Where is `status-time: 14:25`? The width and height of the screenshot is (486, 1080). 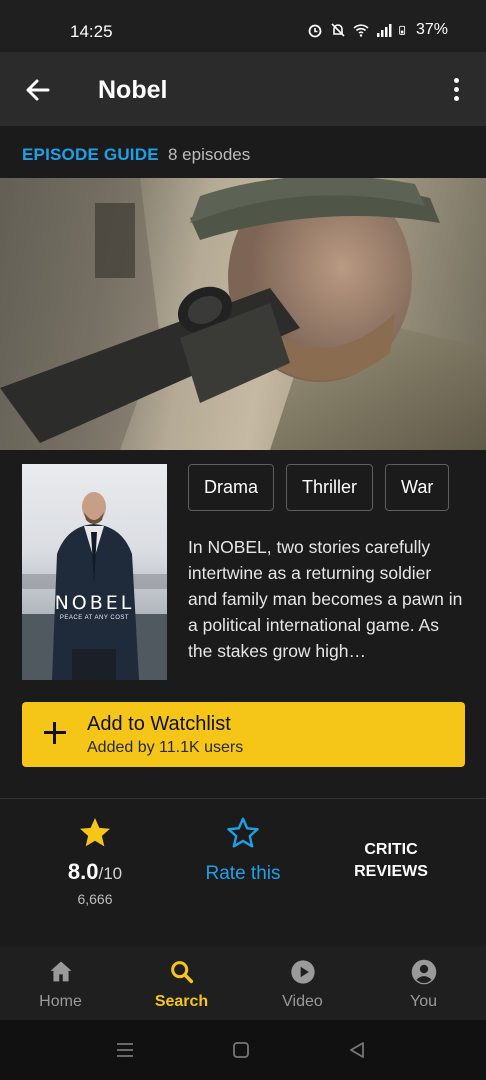 status-time: 14:25 is located at coordinates (91, 31).